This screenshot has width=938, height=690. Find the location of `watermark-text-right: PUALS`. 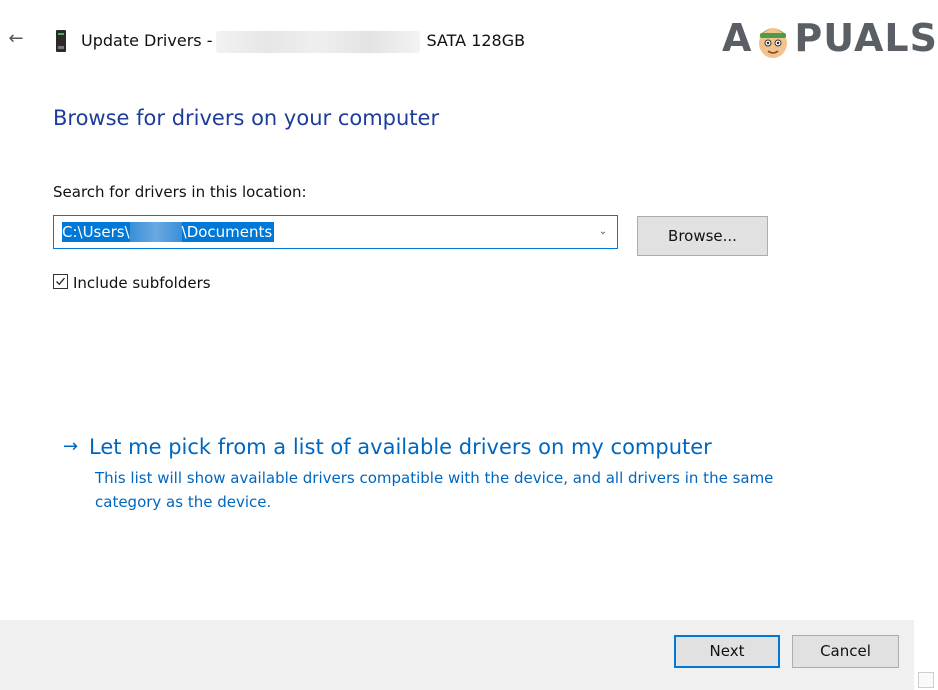

watermark-text-right: PUALS is located at coordinates (866, 38).